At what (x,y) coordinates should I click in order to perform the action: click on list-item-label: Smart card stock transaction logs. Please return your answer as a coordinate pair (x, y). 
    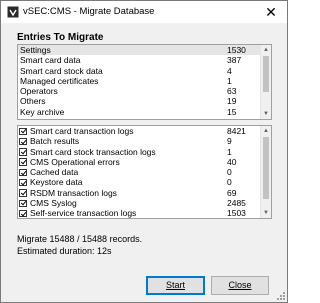
    Looking at the image, I should click on (93, 151).